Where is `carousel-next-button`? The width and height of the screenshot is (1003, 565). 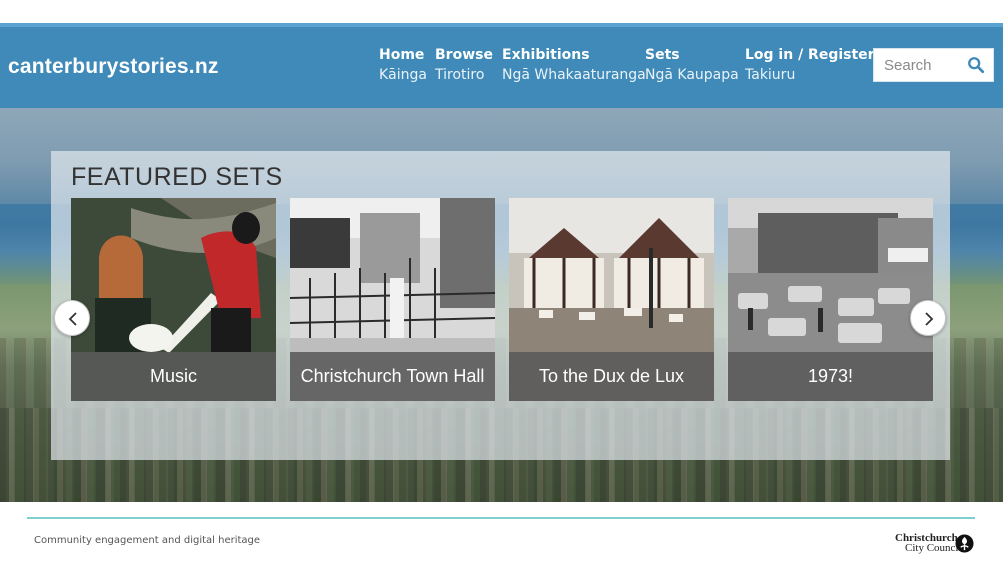 carousel-next-button is located at coordinates (928, 318).